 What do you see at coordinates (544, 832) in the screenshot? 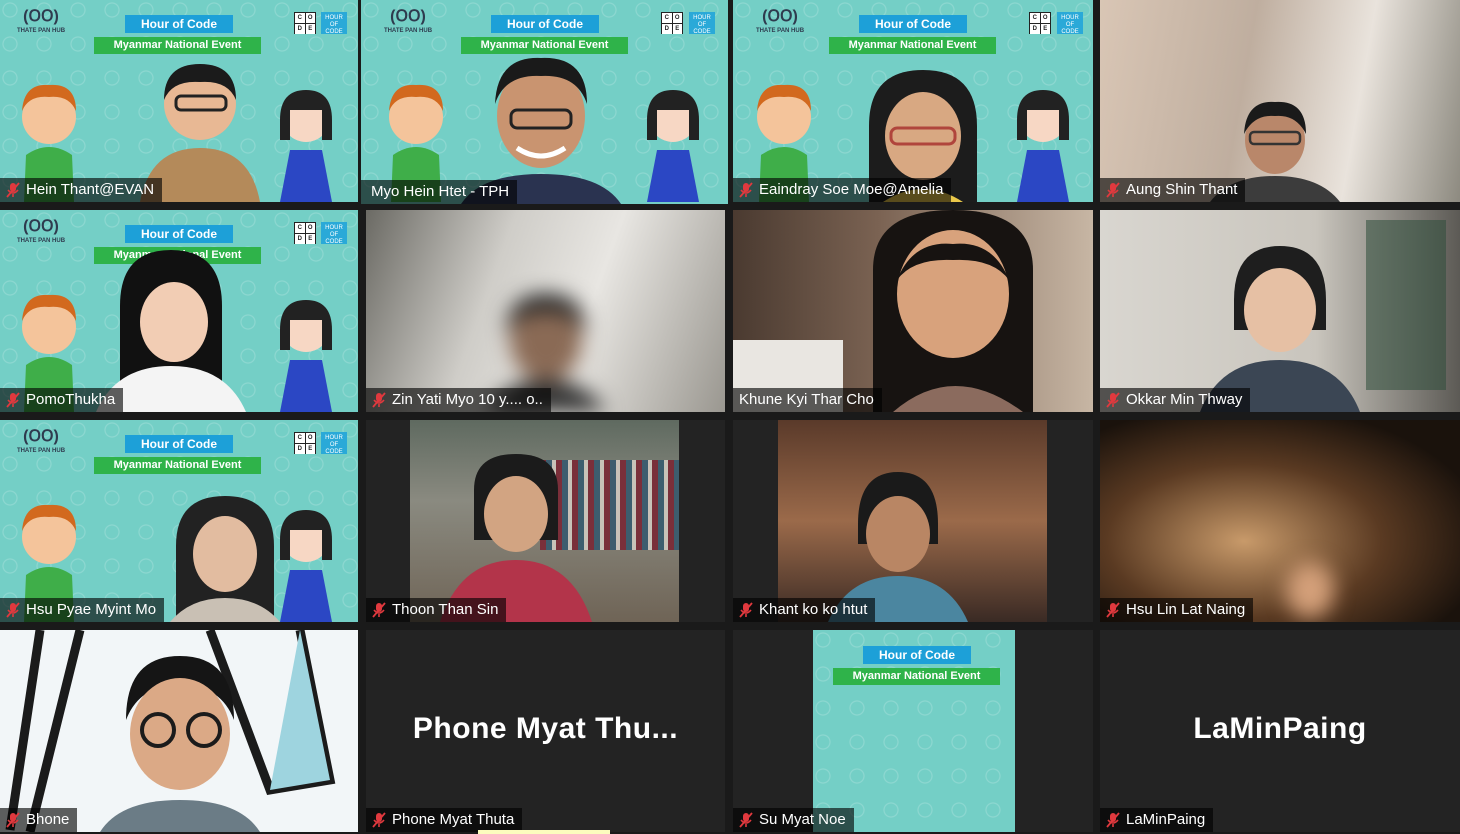
I see `speaker-indicator-bar` at bounding box center [544, 832].